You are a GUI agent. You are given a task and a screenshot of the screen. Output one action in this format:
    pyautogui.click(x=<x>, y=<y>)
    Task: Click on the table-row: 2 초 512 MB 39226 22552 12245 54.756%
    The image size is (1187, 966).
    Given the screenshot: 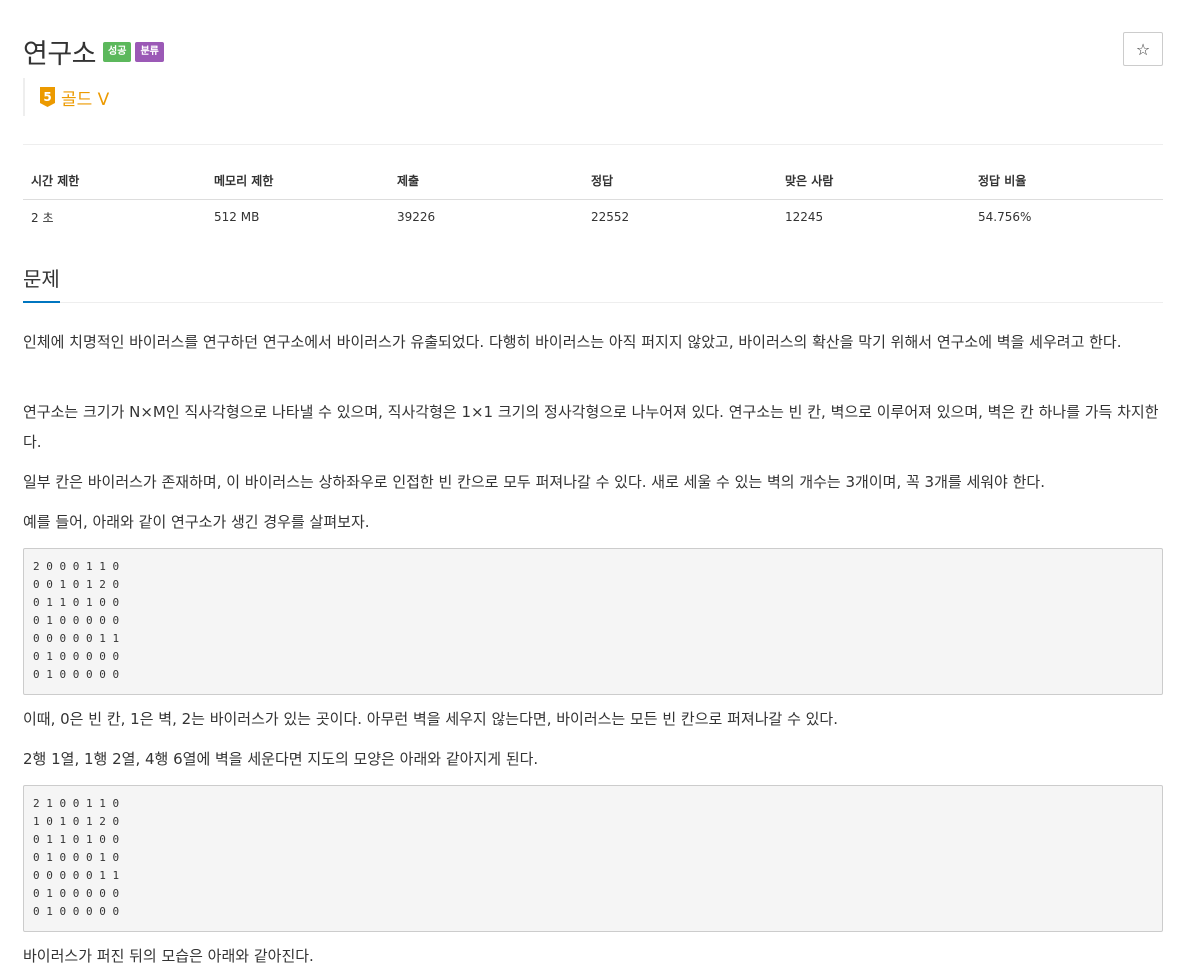 What is the action you would take?
    pyautogui.click(x=593, y=217)
    